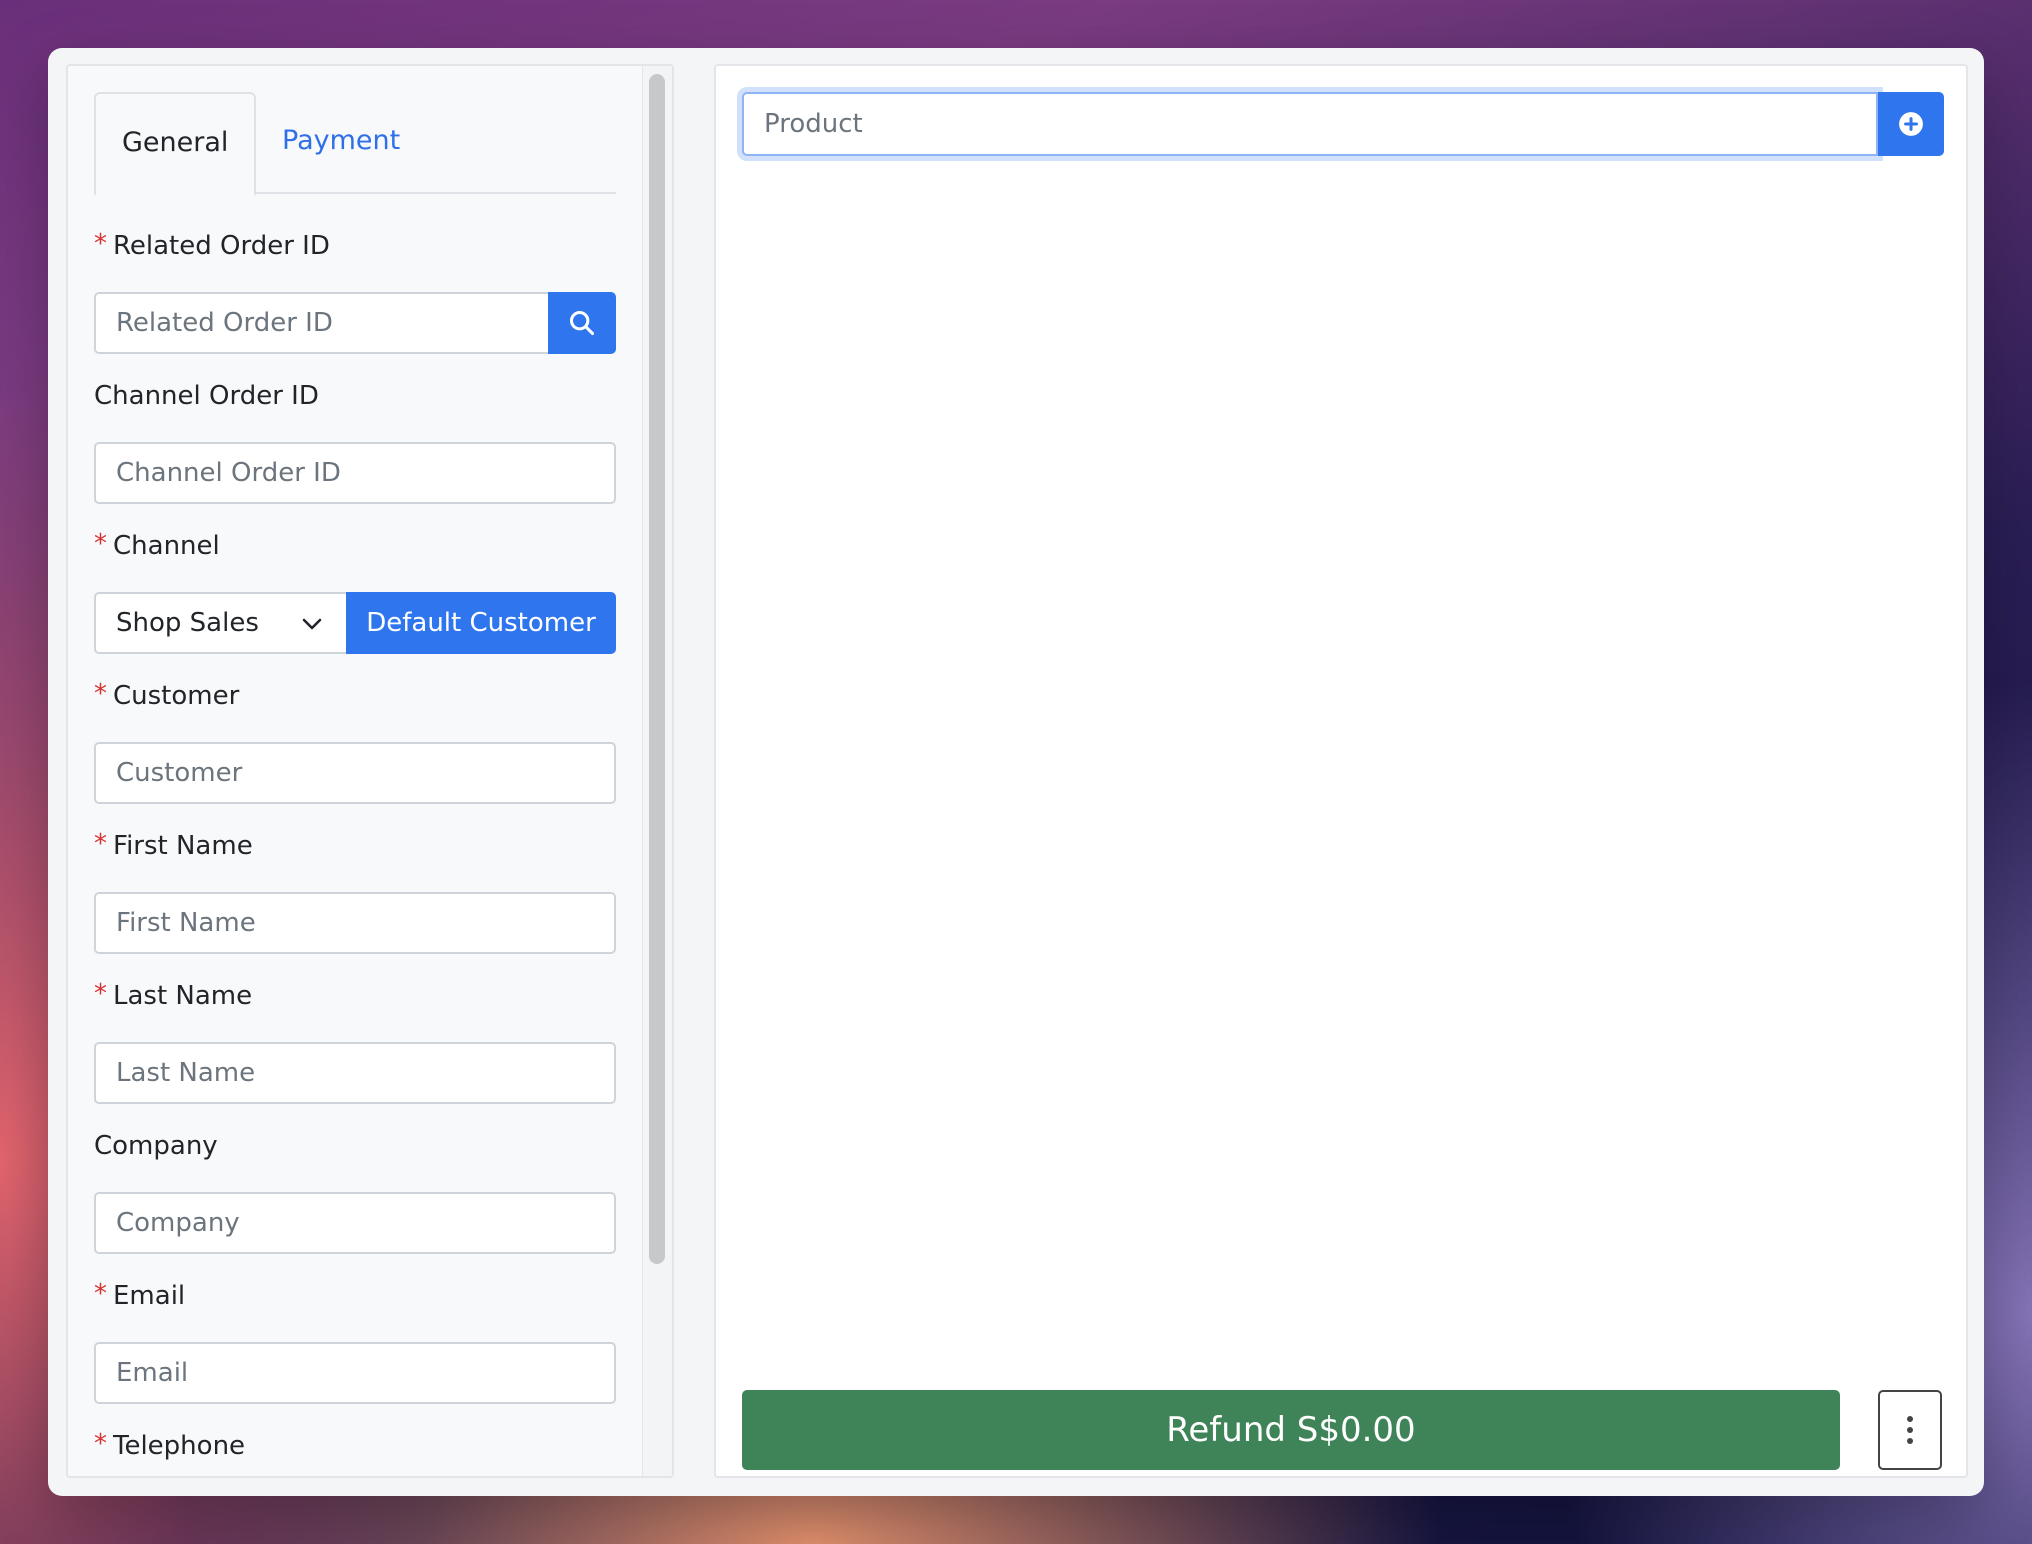  What do you see at coordinates (355, 591) in the screenshot?
I see `channel-group: * Channel Shop Sales Default Customer` at bounding box center [355, 591].